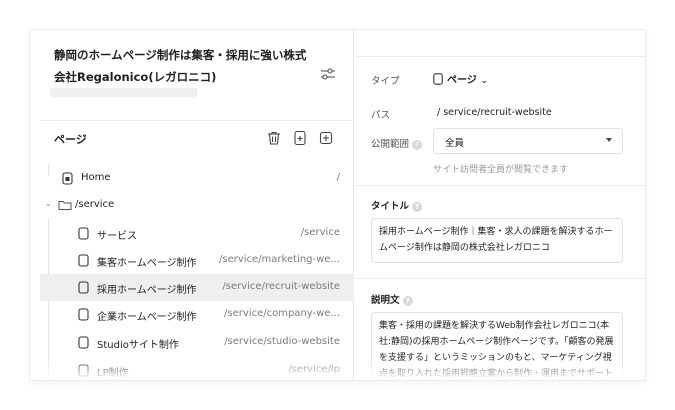  What do you see at coordinates (117, 236) in the screenshot?
I see `tree-item-label: サービス` at bounding box center [117, 236].